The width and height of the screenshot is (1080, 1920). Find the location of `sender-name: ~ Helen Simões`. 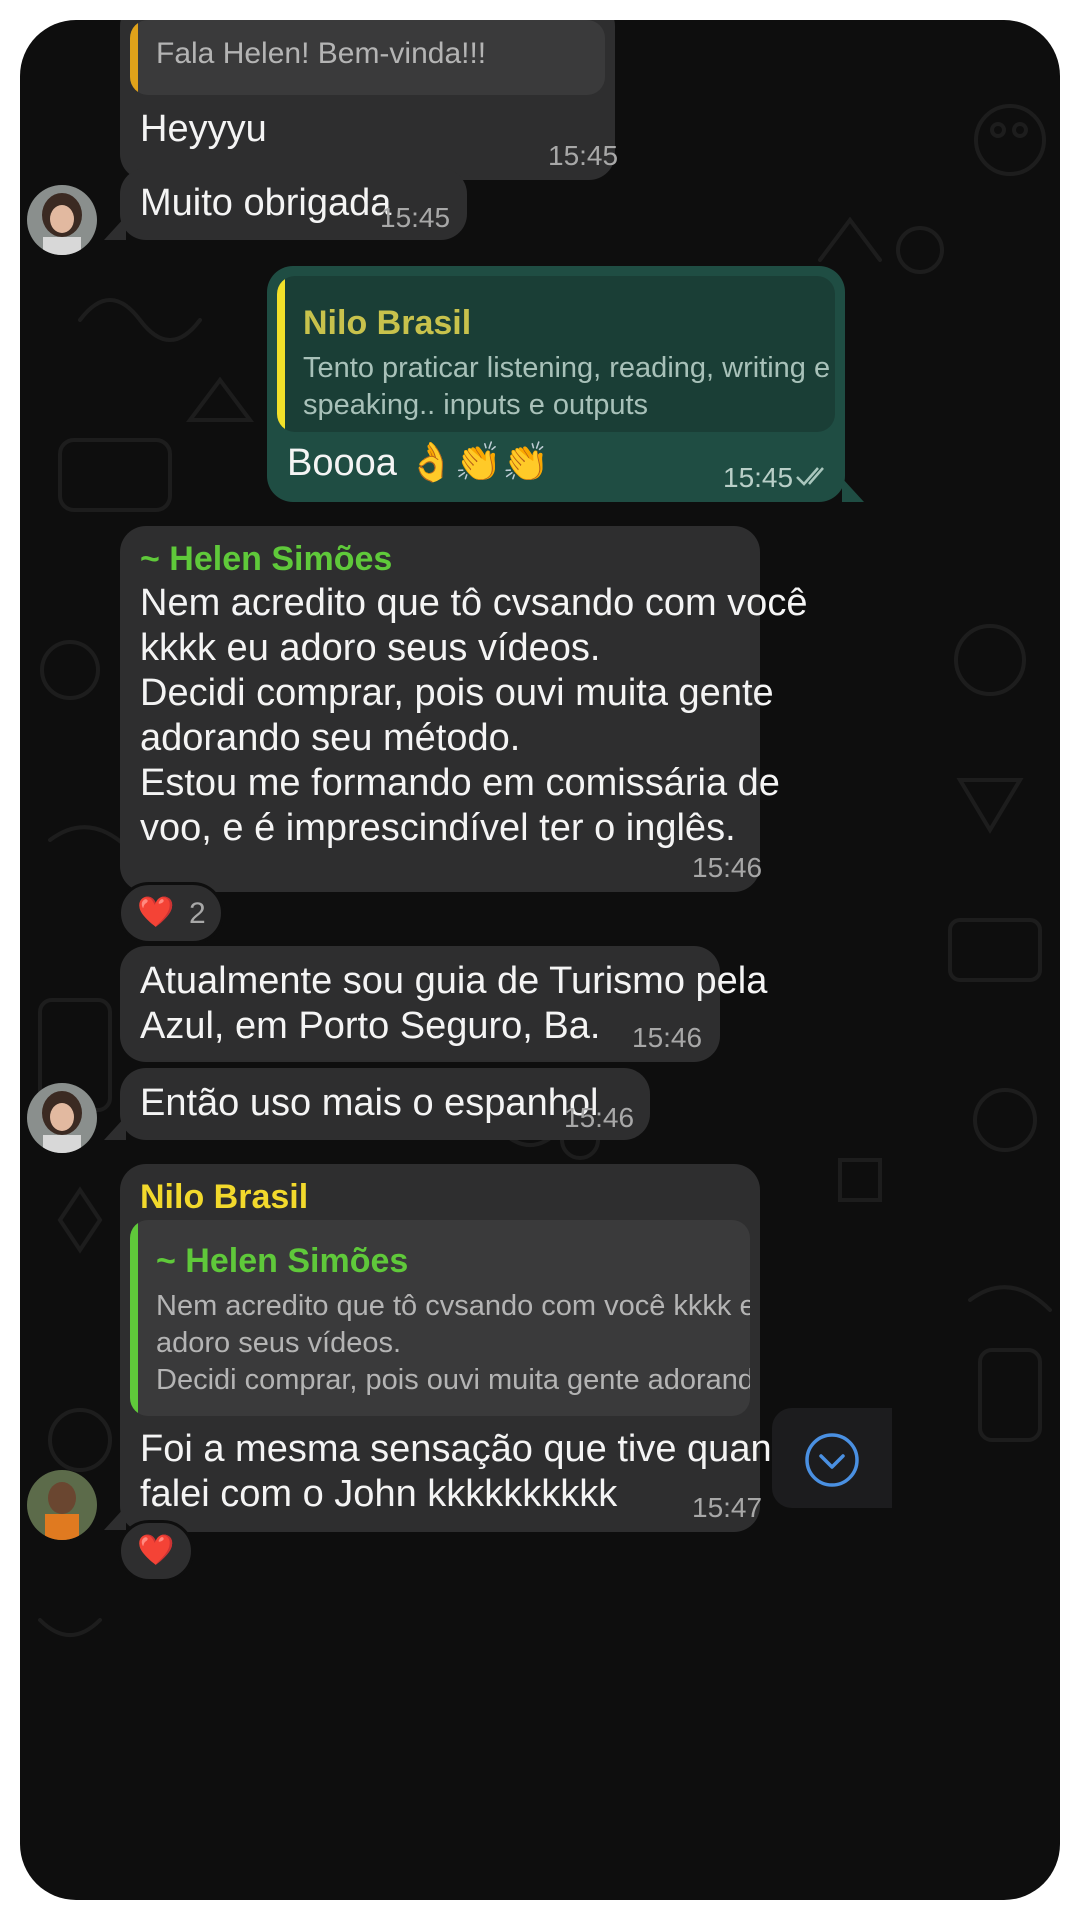

sender-name: ~ Helen Simões is located at coordinates (266, 559).